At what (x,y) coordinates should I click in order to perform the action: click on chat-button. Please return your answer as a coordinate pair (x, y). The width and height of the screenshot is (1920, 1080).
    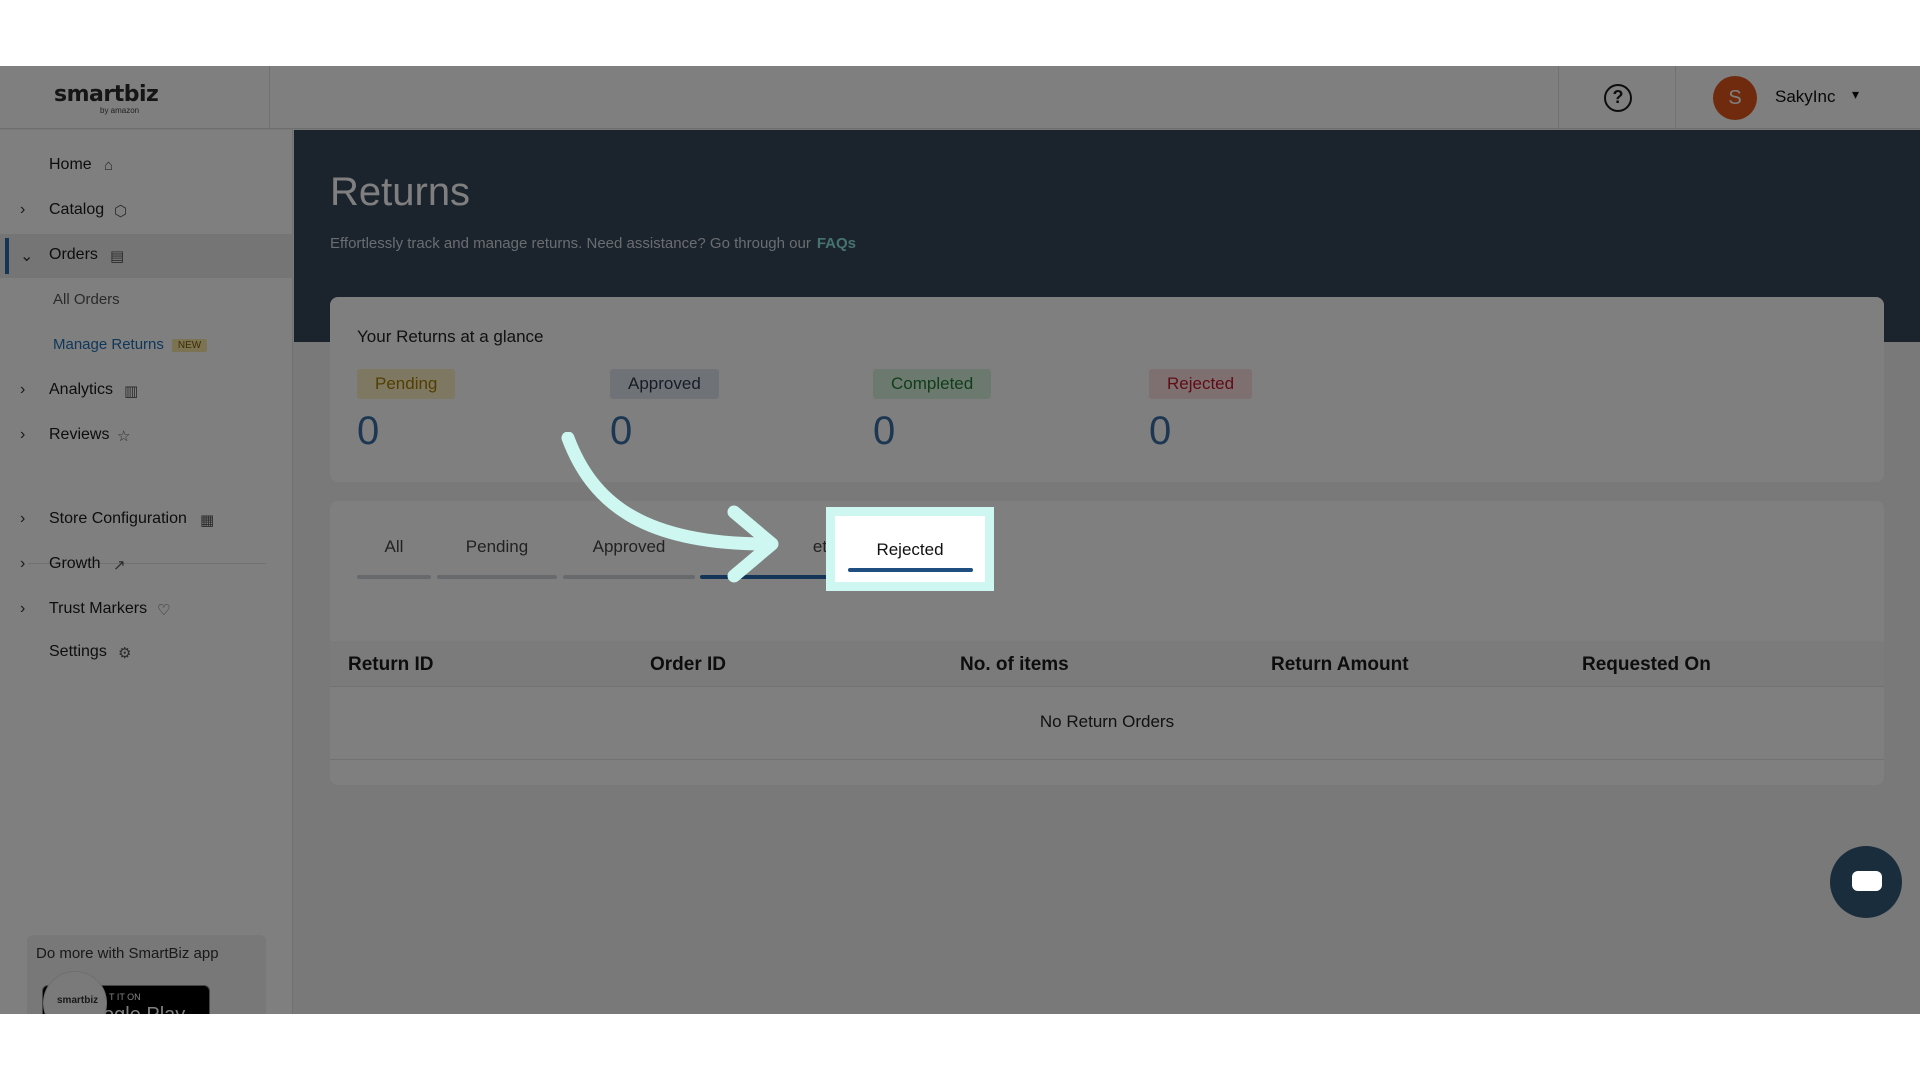
    Looking at the image, I should click on (1866, 882).